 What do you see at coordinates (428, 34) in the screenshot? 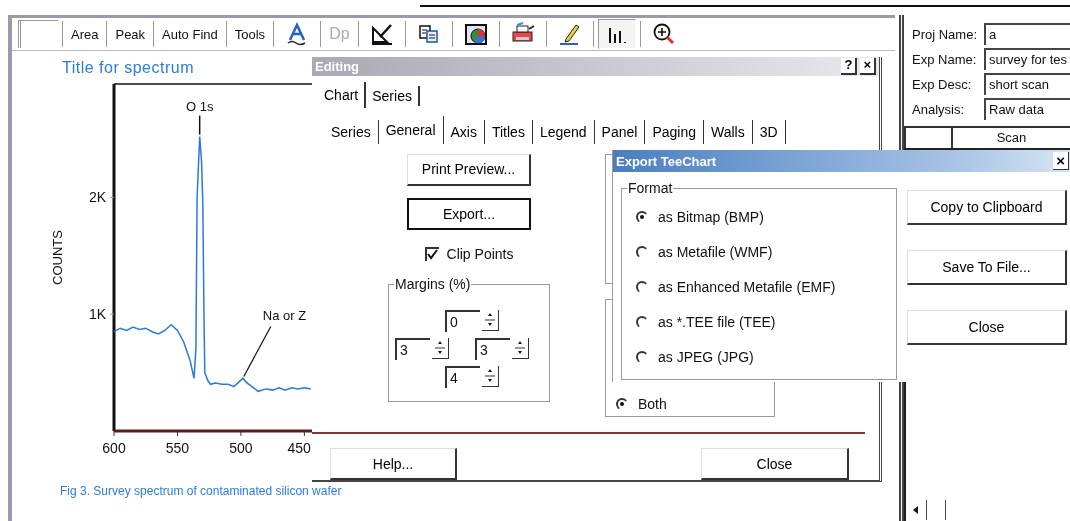
I see `copy-icon` at bounding box center [428, 34].